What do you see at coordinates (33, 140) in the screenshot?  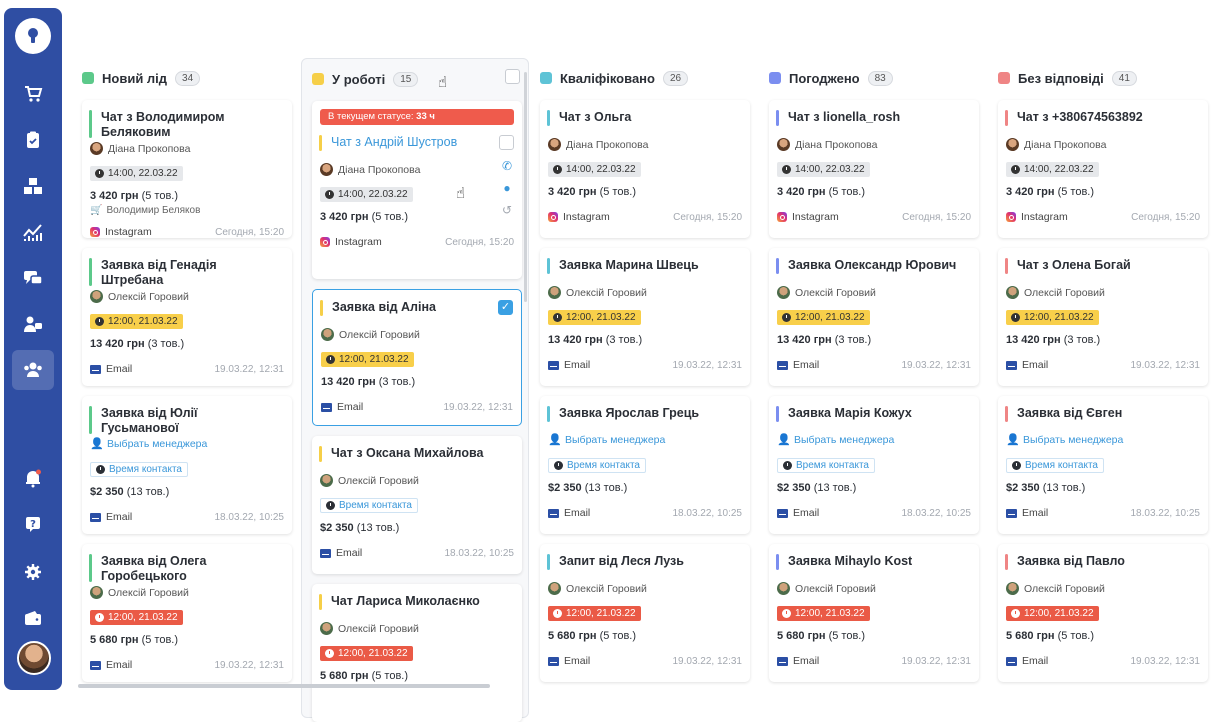 I see `nav-tasks` at bounding box center [33, 140].